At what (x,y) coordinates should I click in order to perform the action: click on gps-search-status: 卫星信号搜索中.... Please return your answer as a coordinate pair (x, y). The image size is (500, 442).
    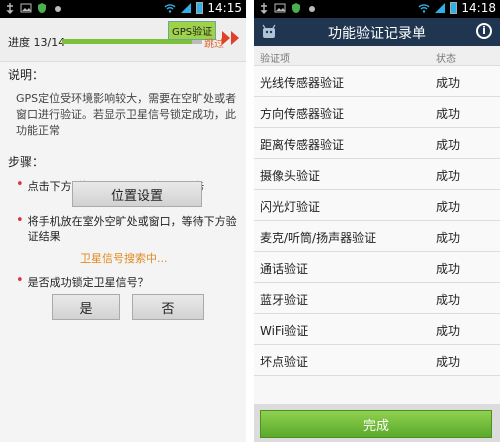
    Looking at the image, I should click on (124, 258).